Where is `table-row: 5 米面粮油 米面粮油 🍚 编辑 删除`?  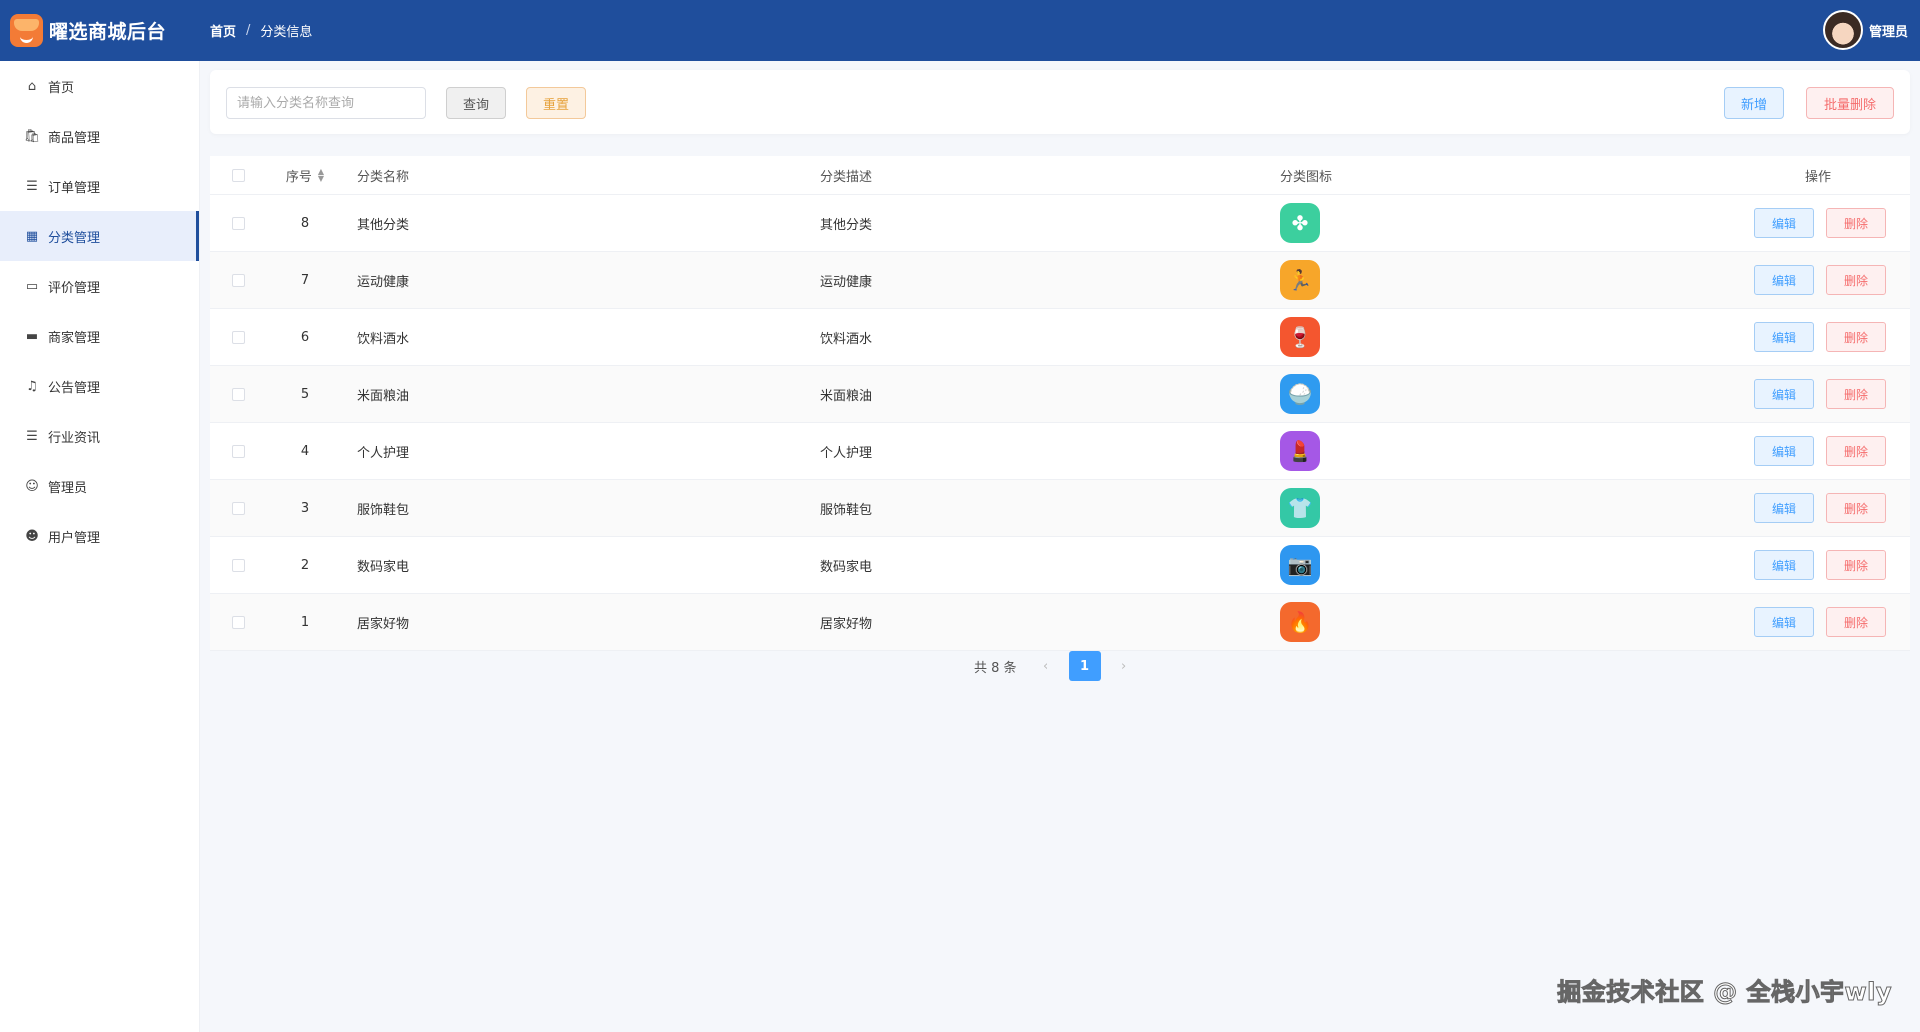 table-row: 5 米面粮油 米面粮油 🍚 编辑 删除 is located at coordinates (1060, 394).